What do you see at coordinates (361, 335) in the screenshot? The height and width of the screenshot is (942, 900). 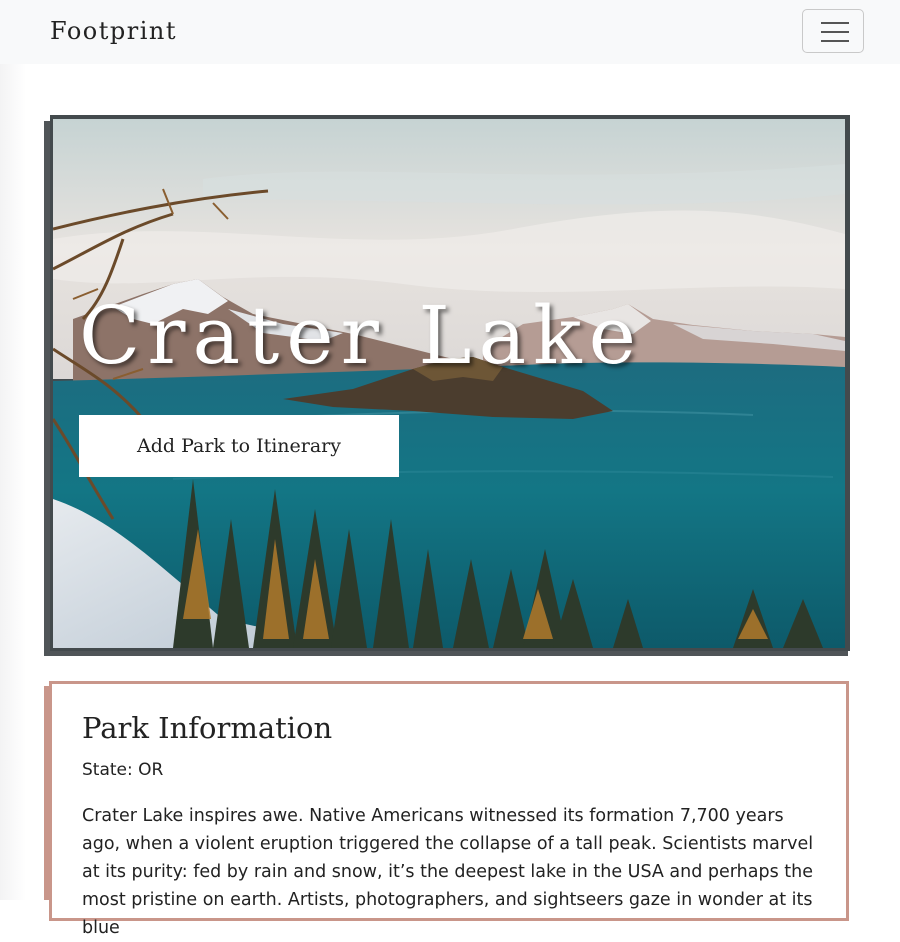 I see `park-title: Crater Lake` at bounding box center [361, 335].